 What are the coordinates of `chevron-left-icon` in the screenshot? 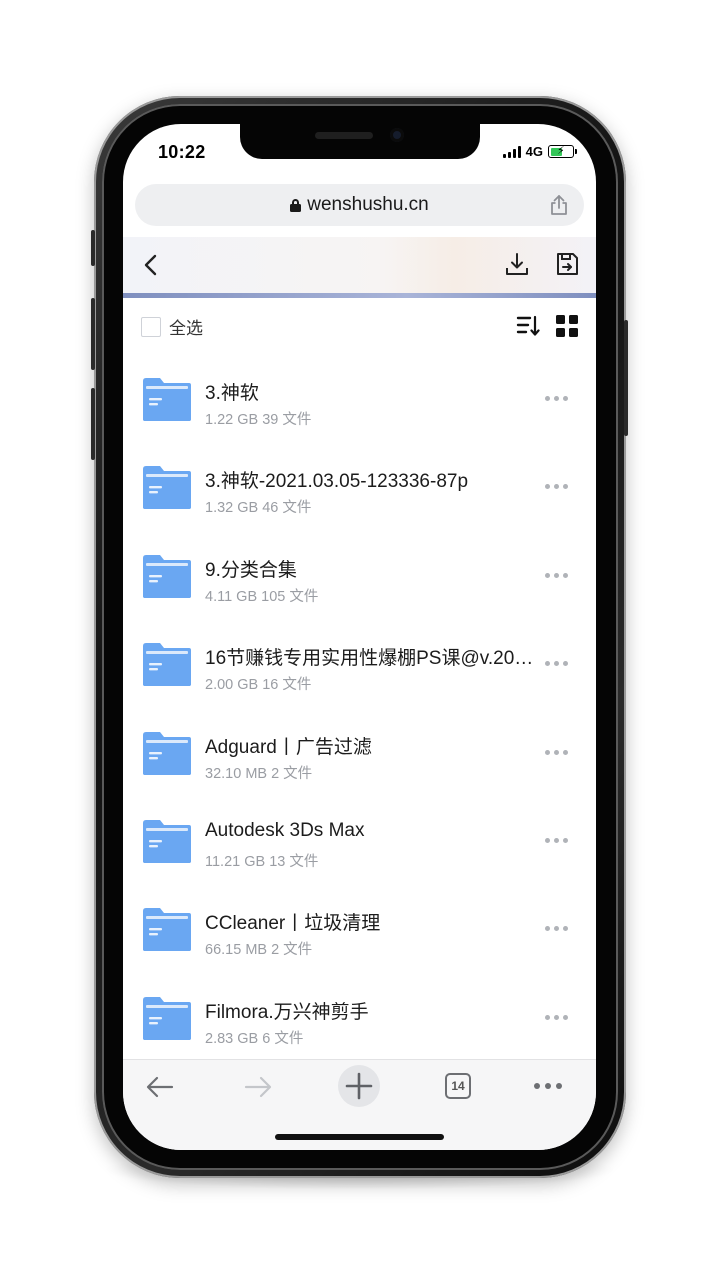 It's located at (151, 265).